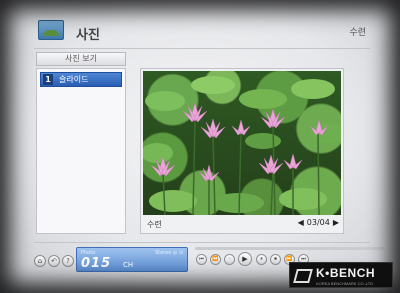 The height and width of the screenshot is (293, 400). What do you see at coordinates (51, 30) in the screenshot?
I see `photo-app-icon` at bounding box center [51, 30].